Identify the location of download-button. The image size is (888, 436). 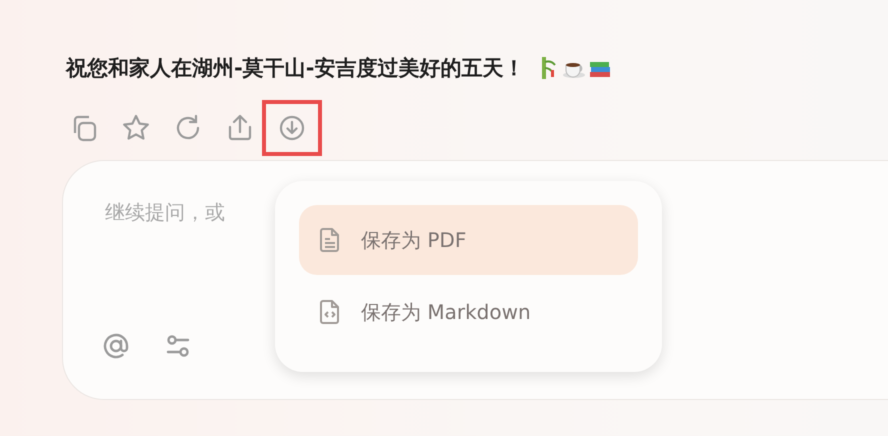
(292, 128).